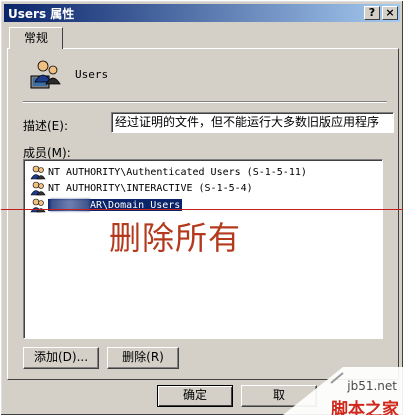 This screenshot has width=404, height=416. What do you see at coordinates (92, 74) in the screenshot?
I see `group-name: Users` at bounding box center [92, 74].